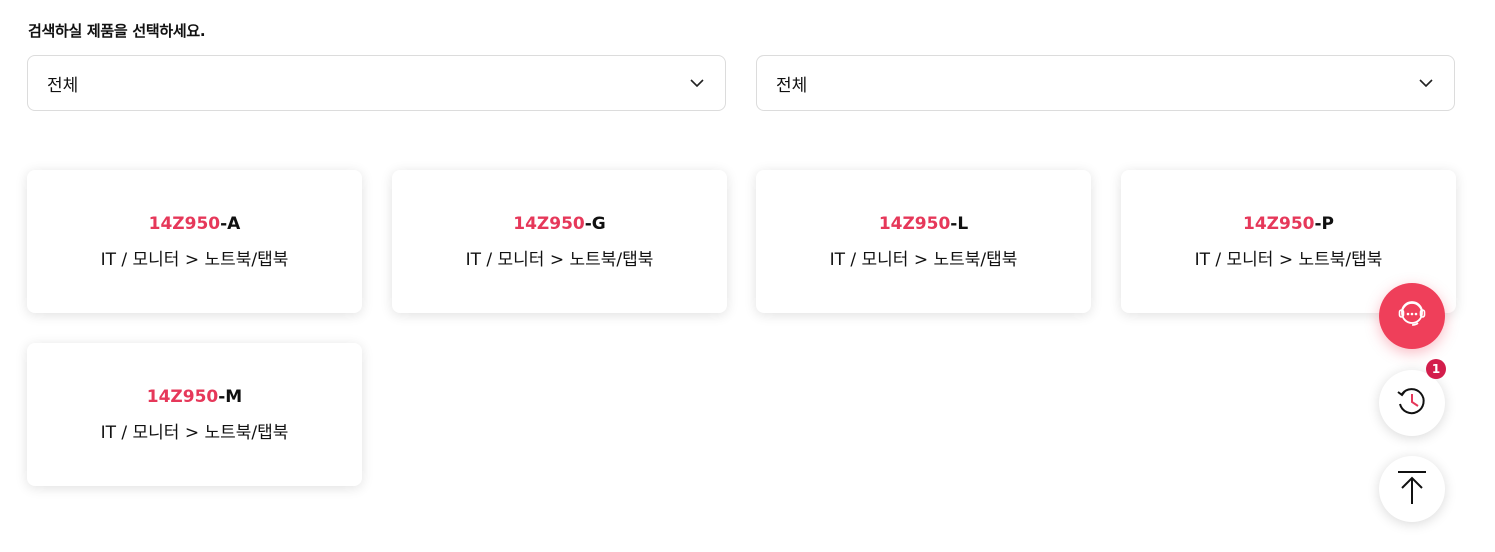 Image resolution: width=1495 pixels, height=552 pixels. What do you see at coordinates (959, 223) in the screenshot?
I see `model-suffix: -L` at bounding box center [959, 223].